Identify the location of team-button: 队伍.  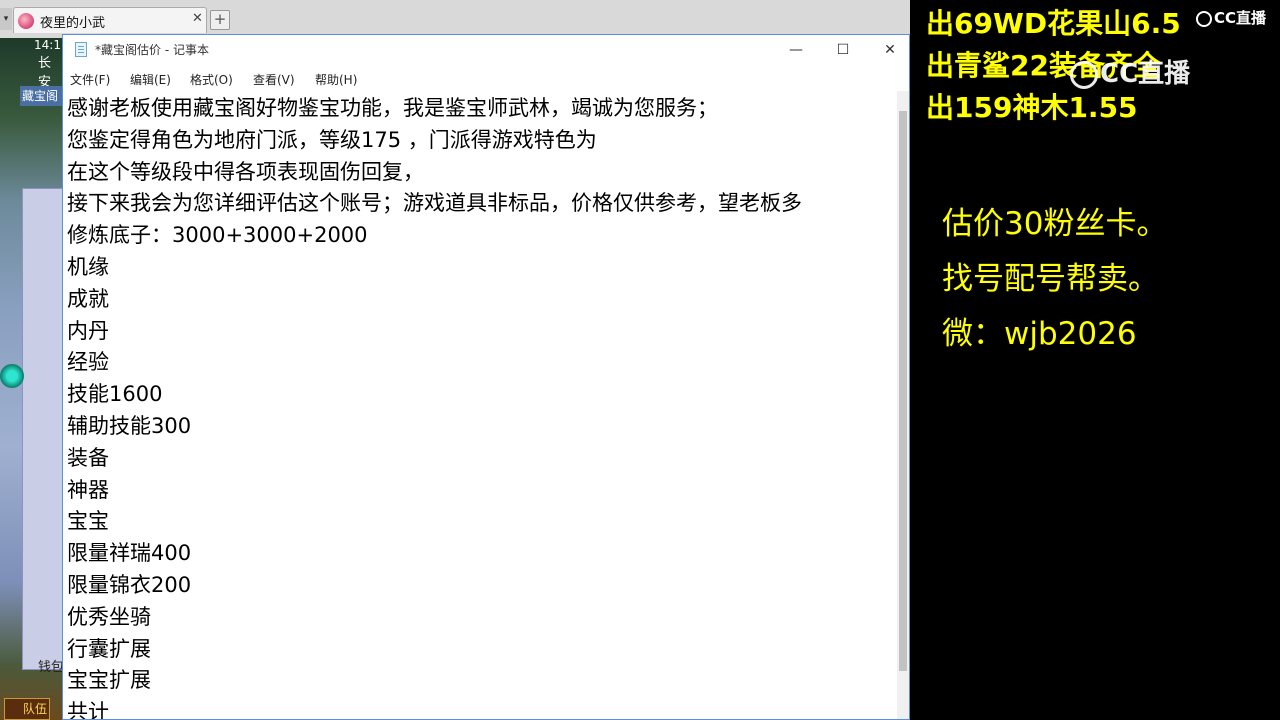
(27, 709).